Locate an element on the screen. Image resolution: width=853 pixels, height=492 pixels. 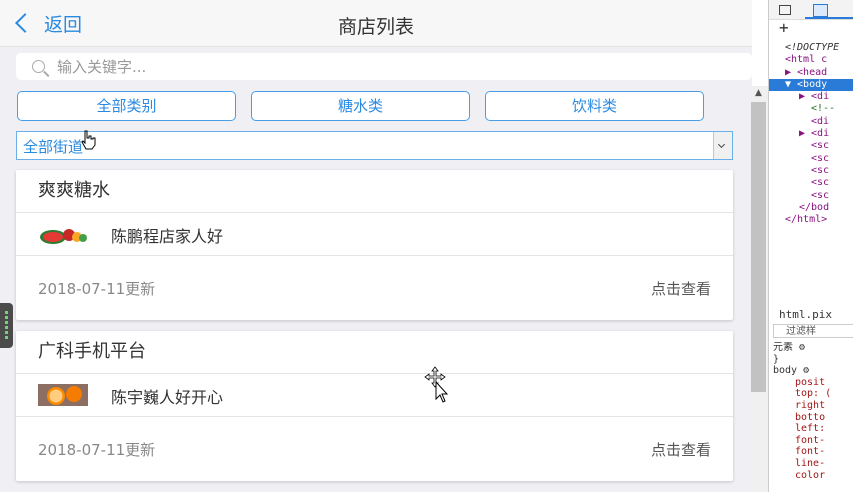
inspect-icon is located at coordinates (785, 10).